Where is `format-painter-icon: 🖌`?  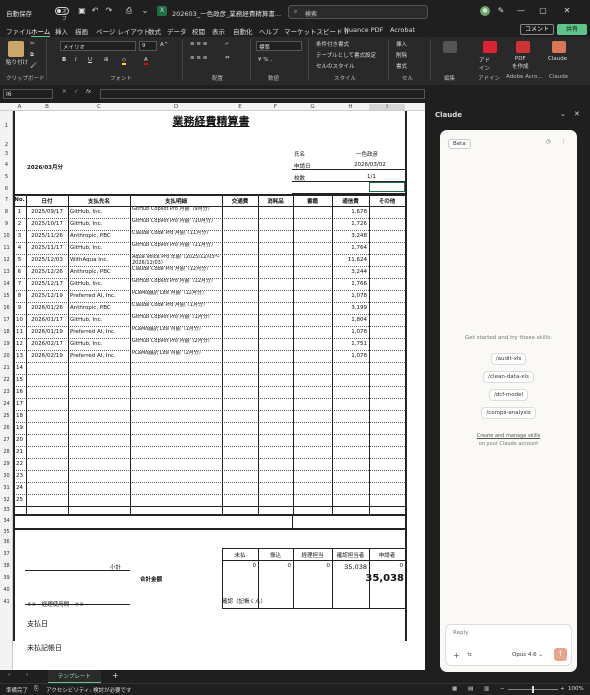
format-painter-icon: 🖌 is located at coordinates (33, 66).